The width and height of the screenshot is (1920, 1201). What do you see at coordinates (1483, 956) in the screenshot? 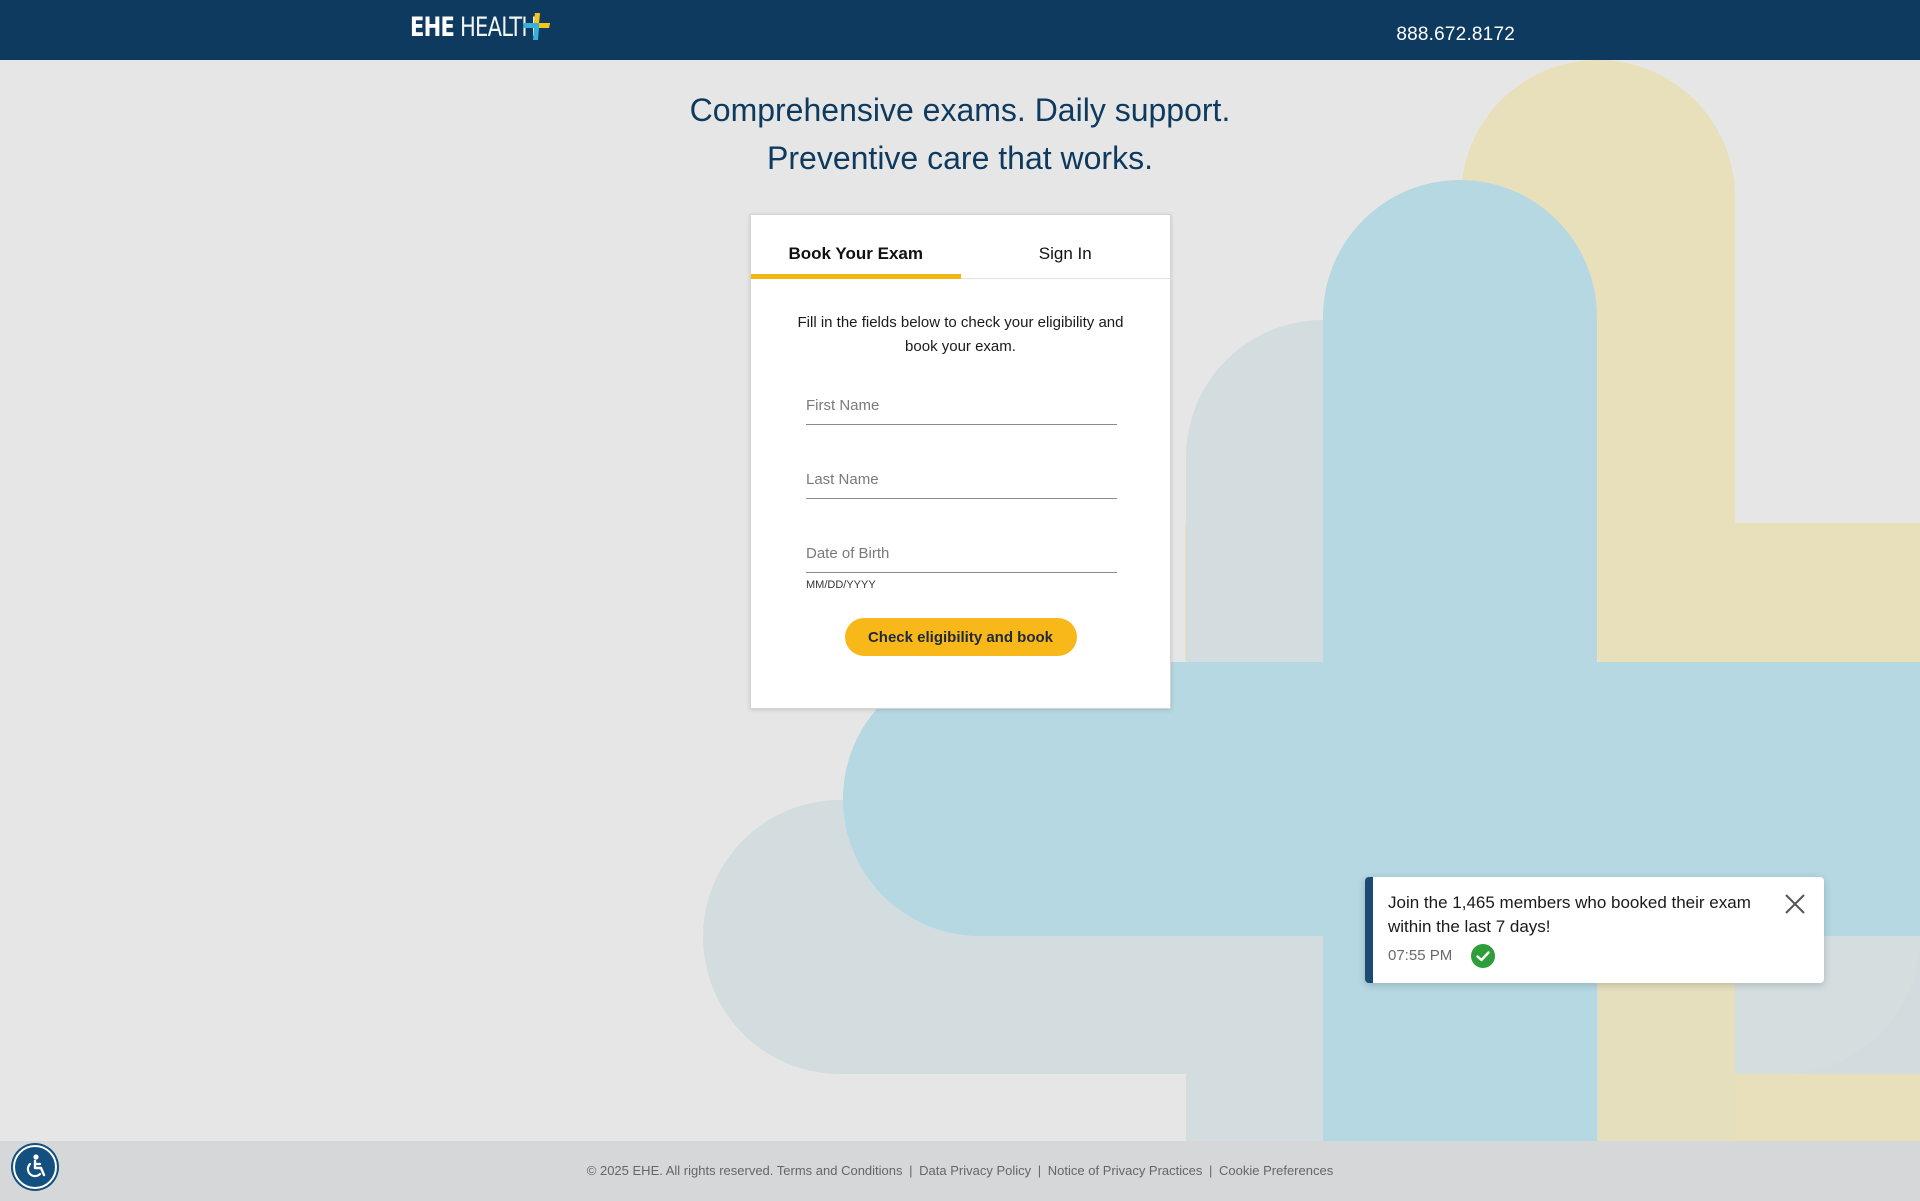
I see `check-circle-icon` at bounding box center [1483, 956].